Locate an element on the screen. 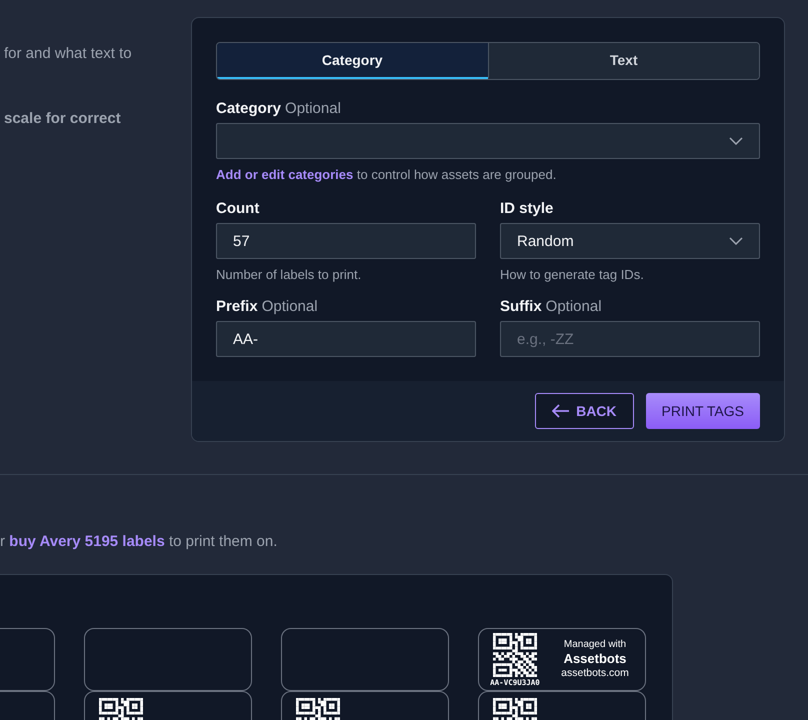 This screenshot has width=808, height=720. category-select is located at coordinates (488, 141).